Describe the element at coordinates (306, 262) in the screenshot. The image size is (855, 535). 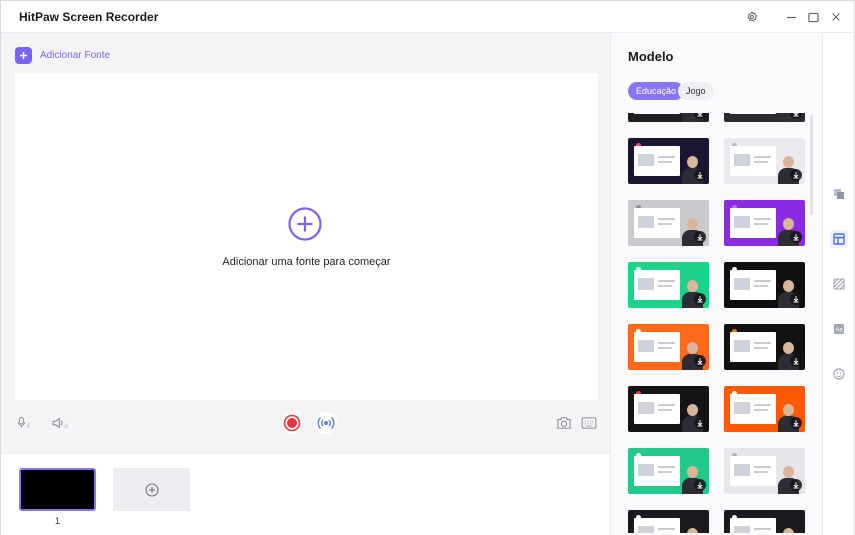
I see `empty-message: Adicionar uma fonte para começar` at that location.